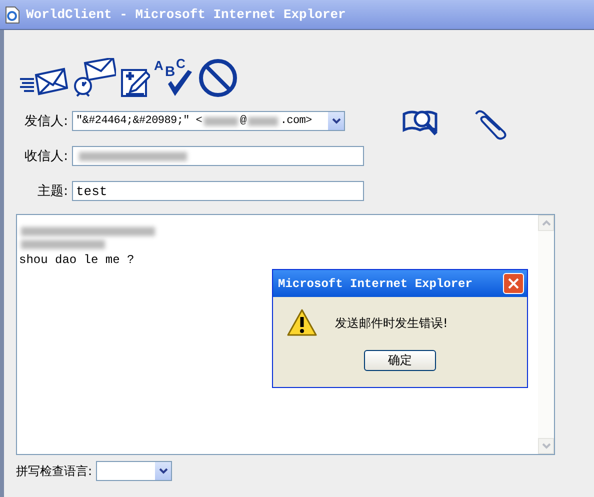 This screenshot has width=594, height=497. Describe the element at coordinates (218, 191) in the screenshot. I see `subject-field: test` at that location.